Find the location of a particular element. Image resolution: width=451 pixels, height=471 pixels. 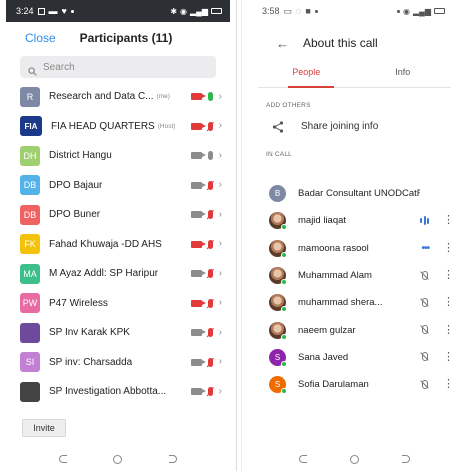

participant-role-tag: (me) is located at coordinates (163, 97).